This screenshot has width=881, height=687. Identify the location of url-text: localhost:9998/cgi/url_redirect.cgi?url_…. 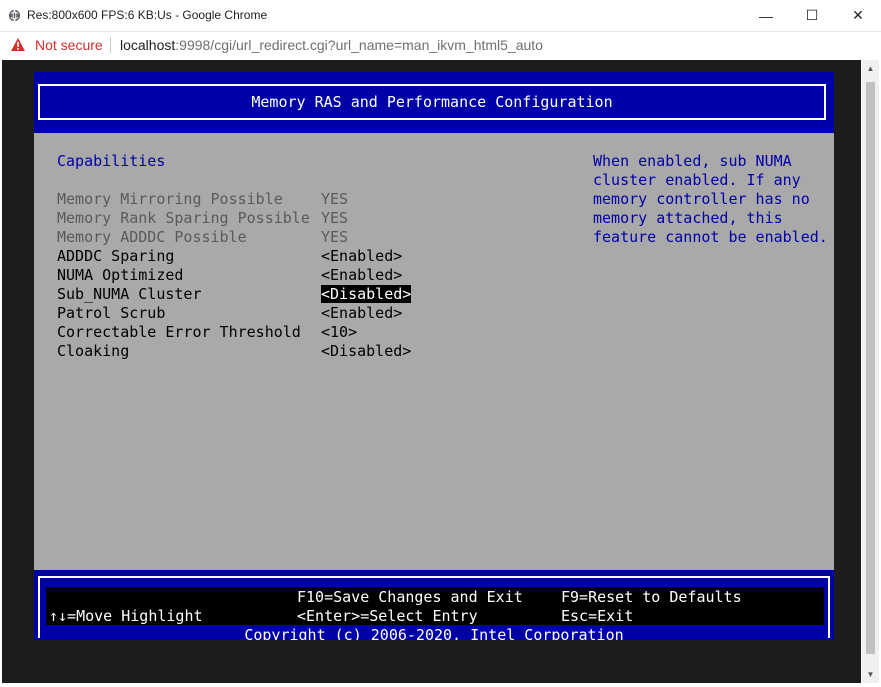
(331, 45).